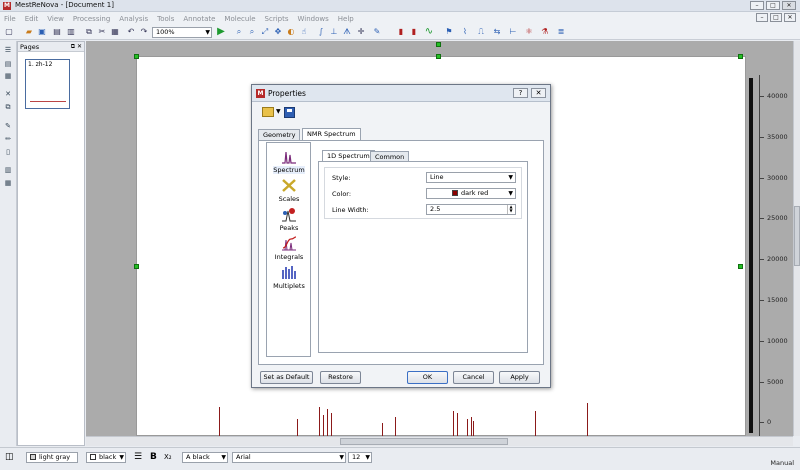 The image size is (800, 470). What do you see at coordinates (131, 32) in the screenshot?
I see `undo-icon: ↶` at bounding box center [131, 32].